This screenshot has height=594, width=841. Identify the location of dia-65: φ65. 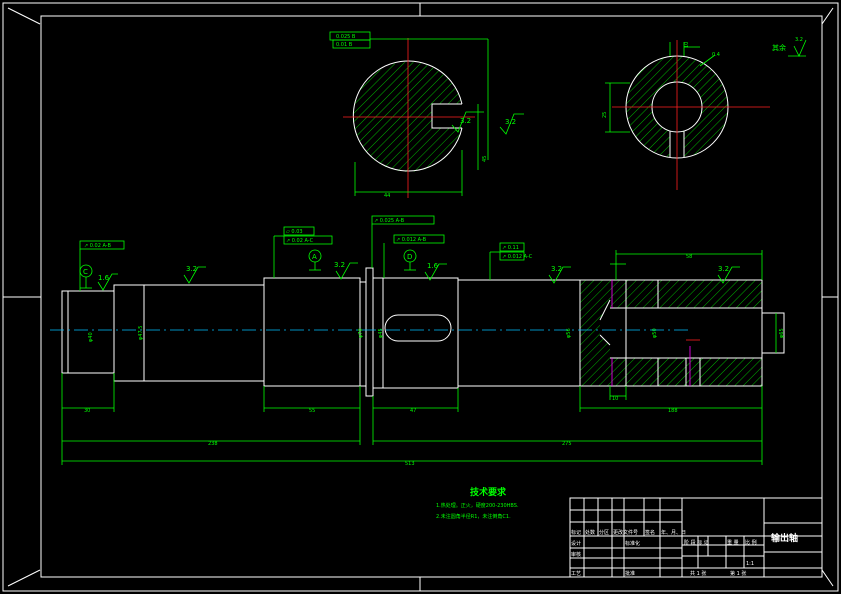
(782, 333).